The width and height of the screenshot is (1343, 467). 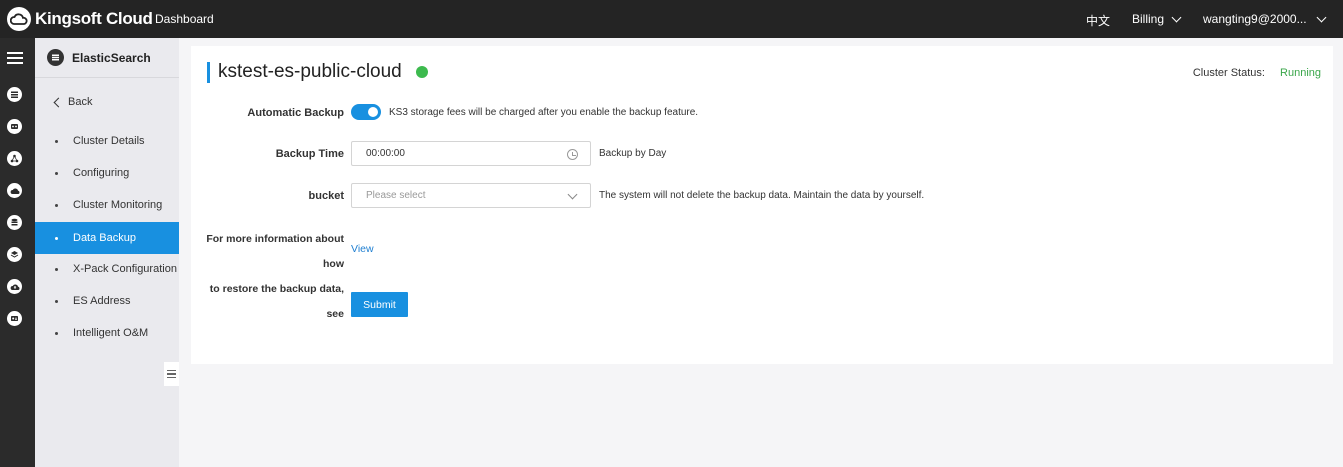 I want to click on back-label: Back, so click(x=80, y=102).